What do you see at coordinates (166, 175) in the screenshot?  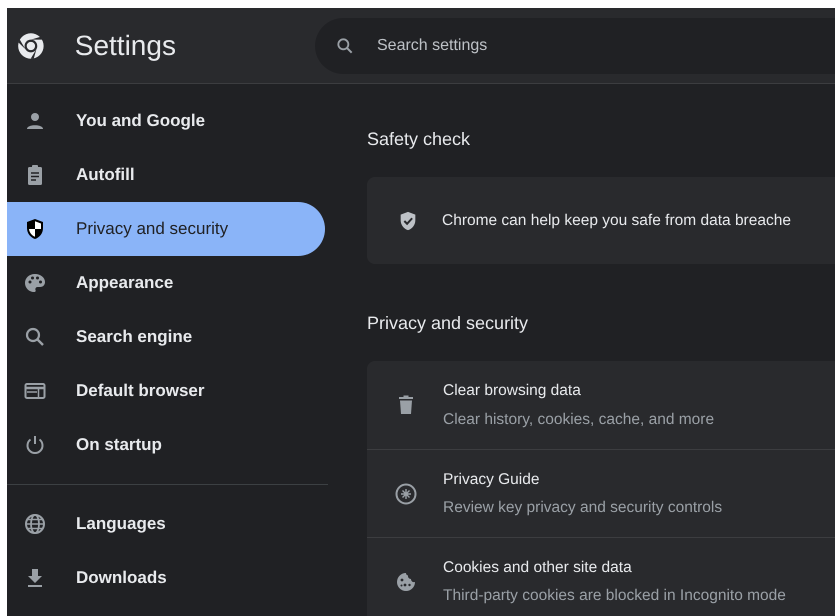 I see `sidebar-item: Autofill` at bounding box center [166, 175].